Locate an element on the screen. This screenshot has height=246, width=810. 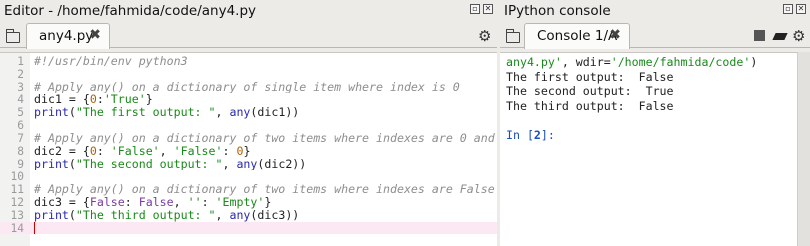
console-line: The third output: False is located at coordinates (590, 105).